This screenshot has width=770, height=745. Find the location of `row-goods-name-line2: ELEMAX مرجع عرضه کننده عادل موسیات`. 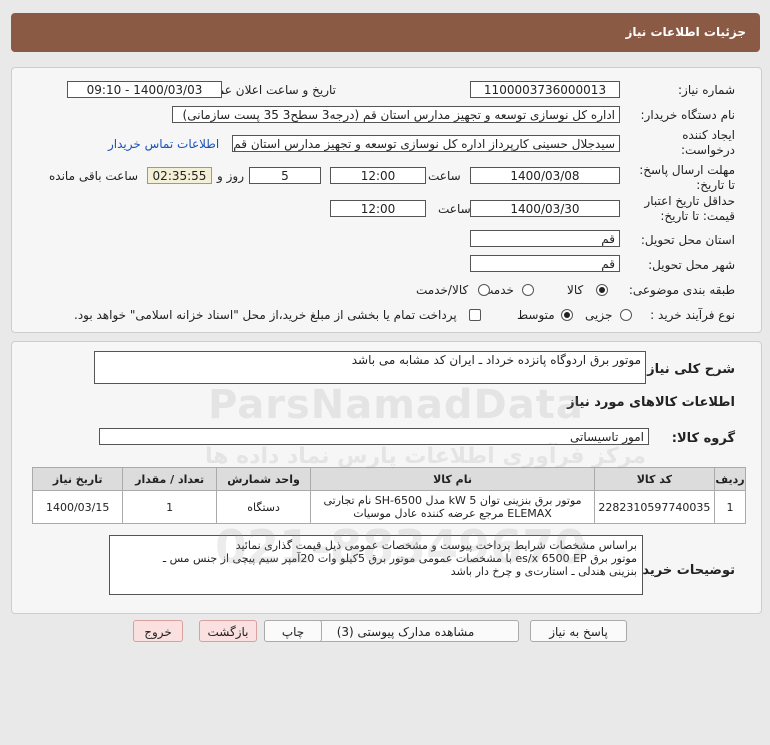

row-goods-name-line2: ELEMAX مرجع عرضه کننده عادل موسیات is located at coordinates (452, 513).